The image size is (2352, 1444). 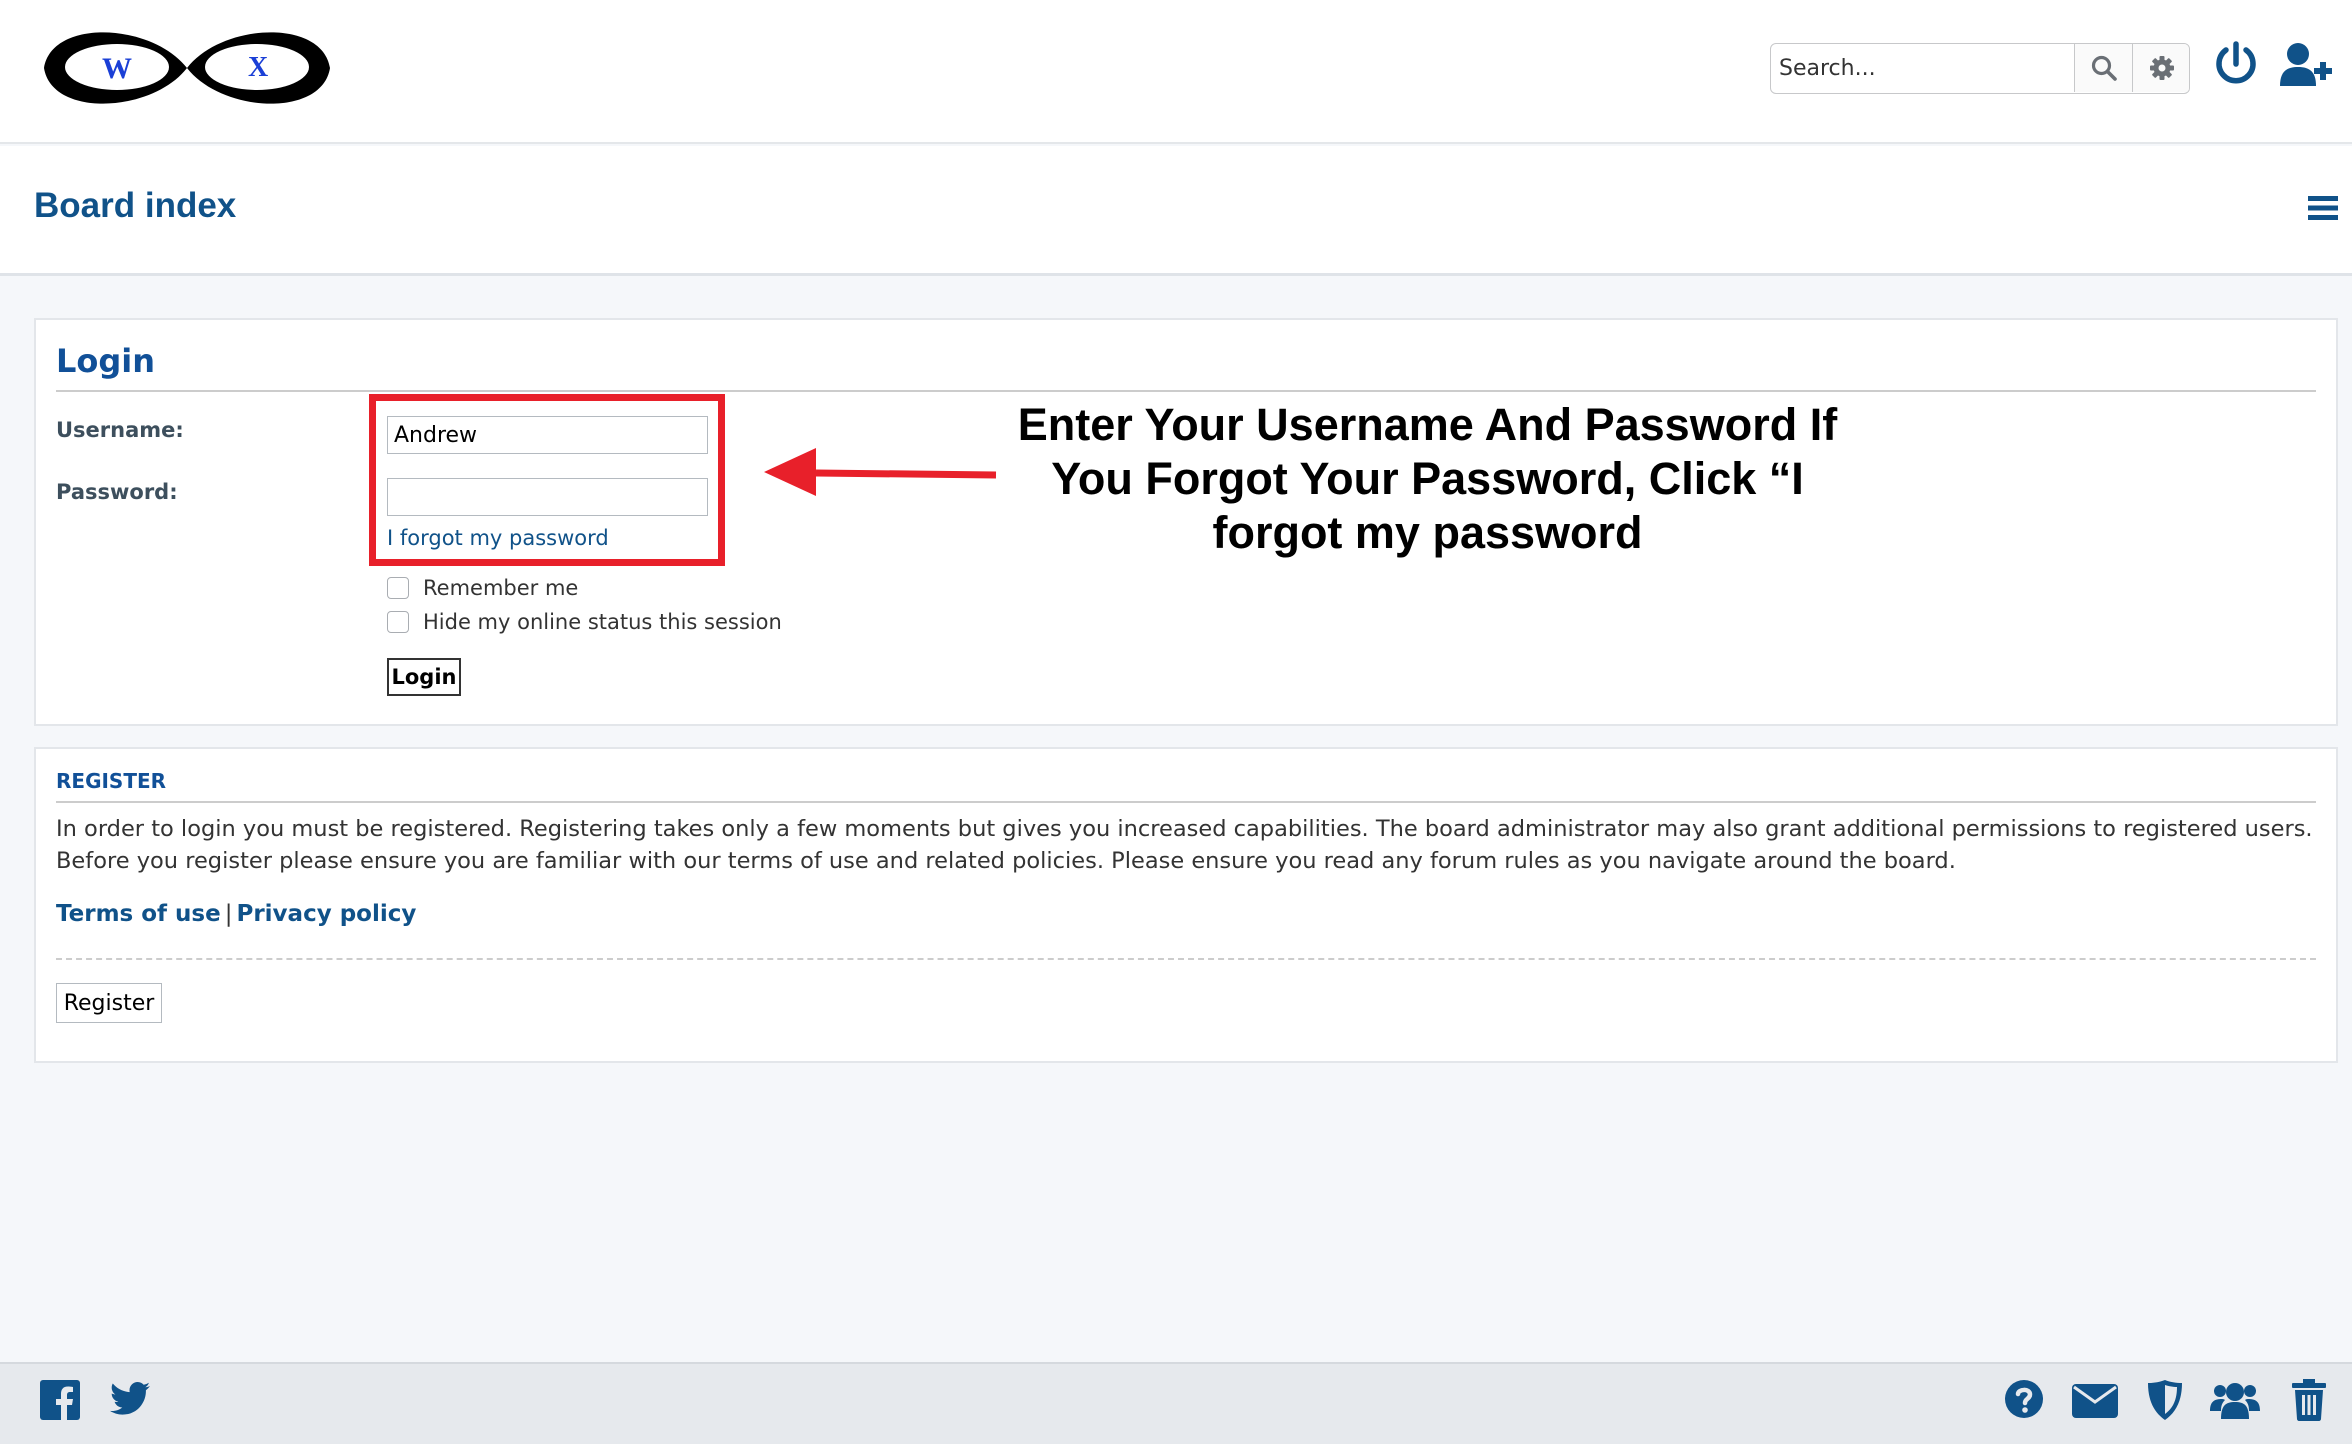 What do you see at coordinates (547, 497) in the screenshot?
I see `password-field` at bounding box center [547, 497].